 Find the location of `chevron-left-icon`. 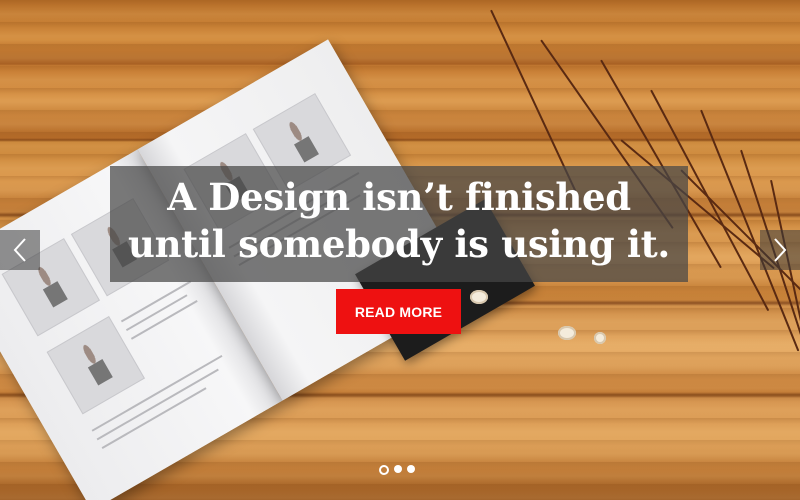

chevron-left-icon is located at coordinates (19, 250).